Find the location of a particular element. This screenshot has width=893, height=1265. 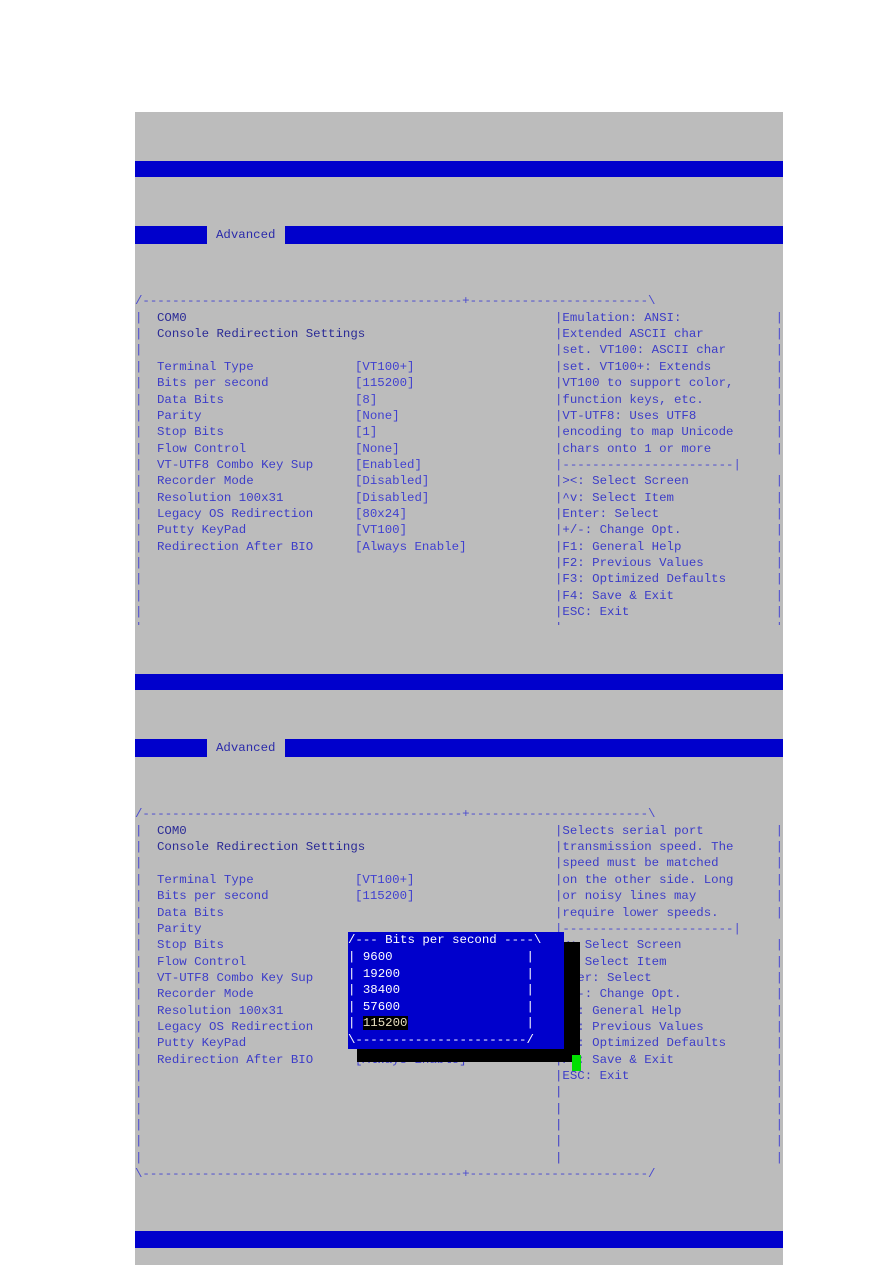

dropdown-option: | 38400 | is located at coordinates (456, 990).